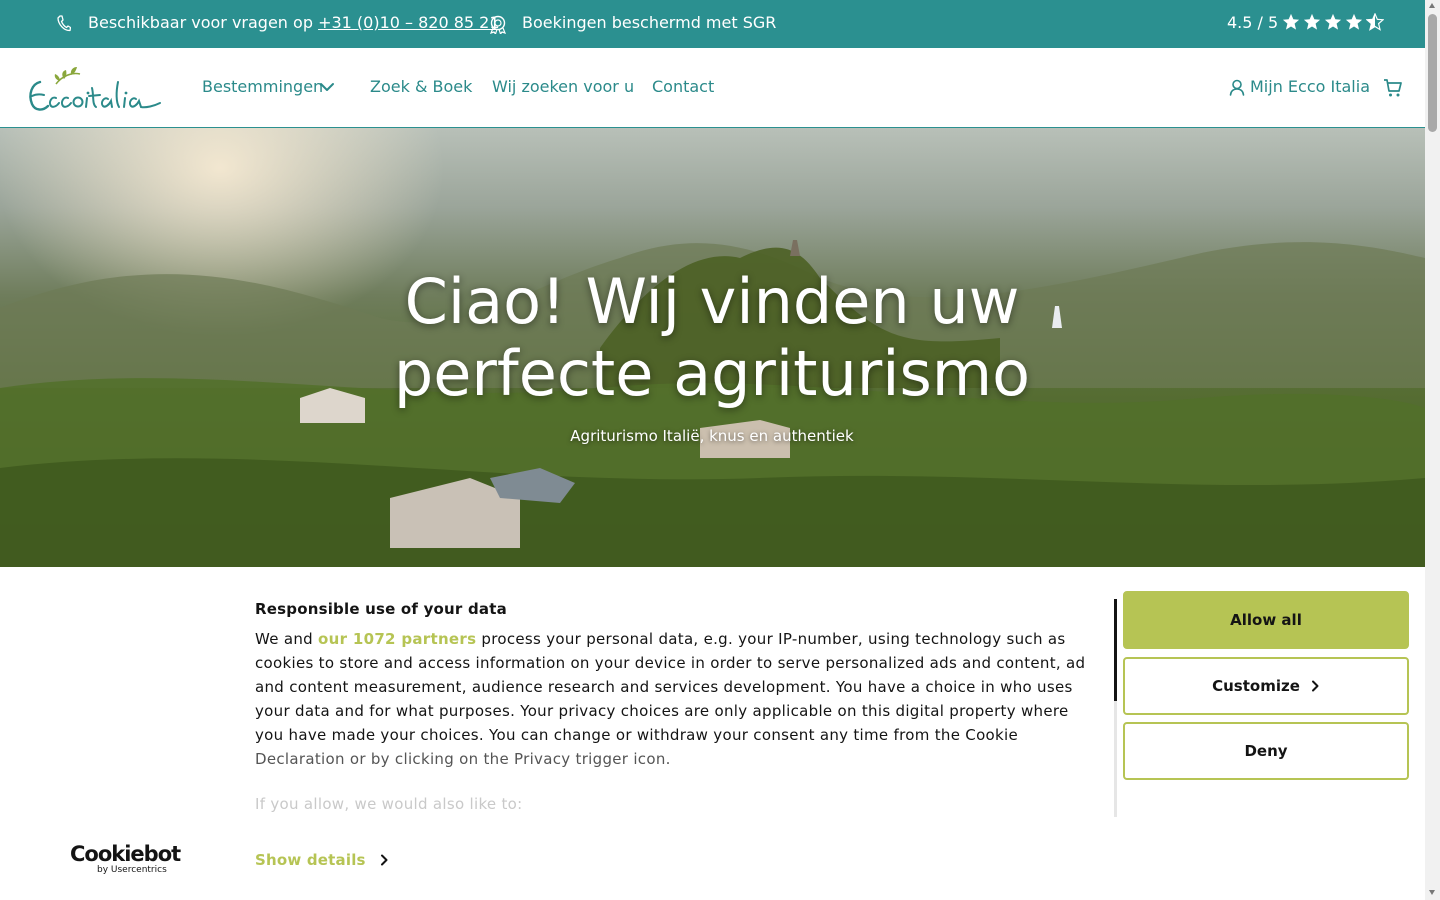 The height and width of the screenshot is (900, 1440). What do you see at coordinates (649, 22) in the screenshot?
I see `sgr-text: Boekingen beschermd met SGR` at bounding box center [649, 22].